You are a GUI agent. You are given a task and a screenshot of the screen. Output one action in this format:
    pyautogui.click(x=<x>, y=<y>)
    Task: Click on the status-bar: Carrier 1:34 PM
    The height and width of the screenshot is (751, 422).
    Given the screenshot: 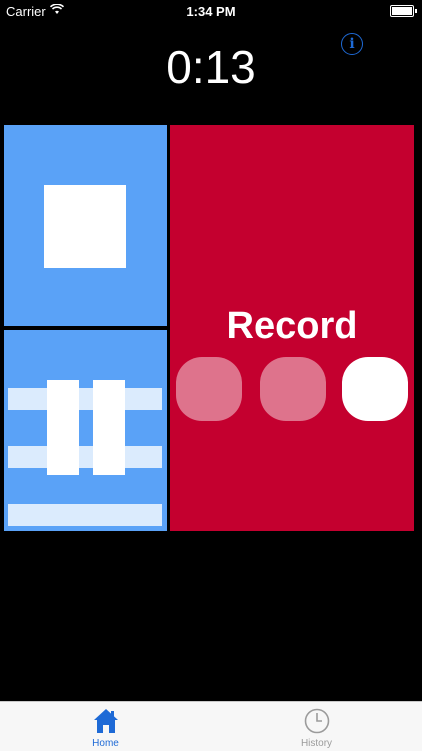 What is the action you would take?
    pyautogui.click(x=211, y=11)
    